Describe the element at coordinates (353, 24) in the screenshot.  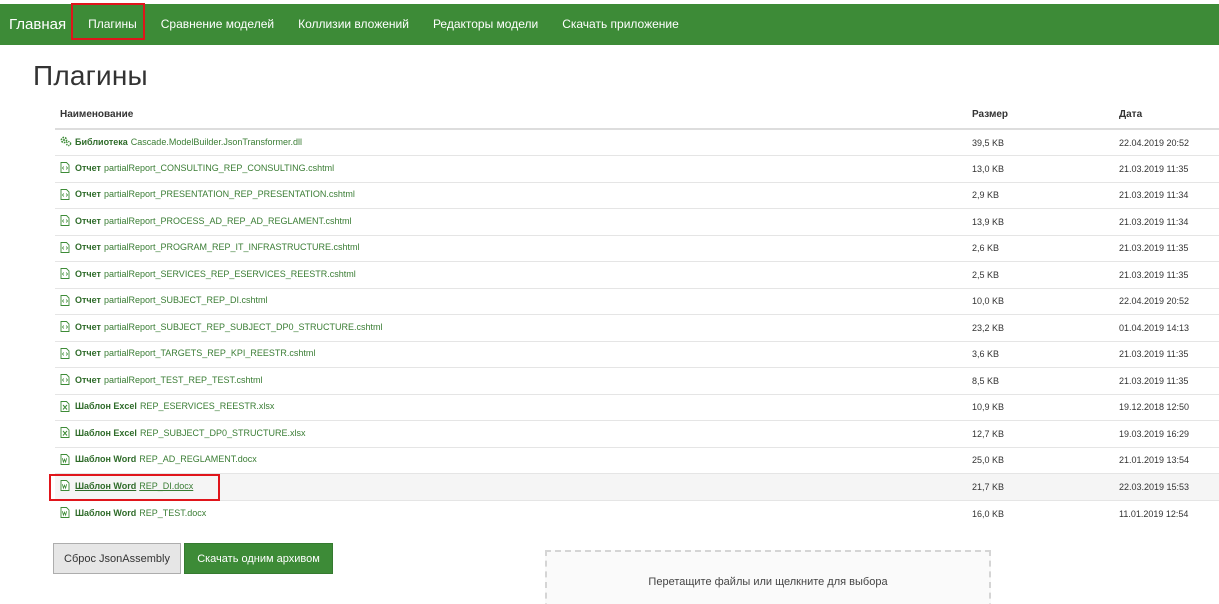
I see `nav-item-attachment-collisions: Коллизии вложений` at that location.